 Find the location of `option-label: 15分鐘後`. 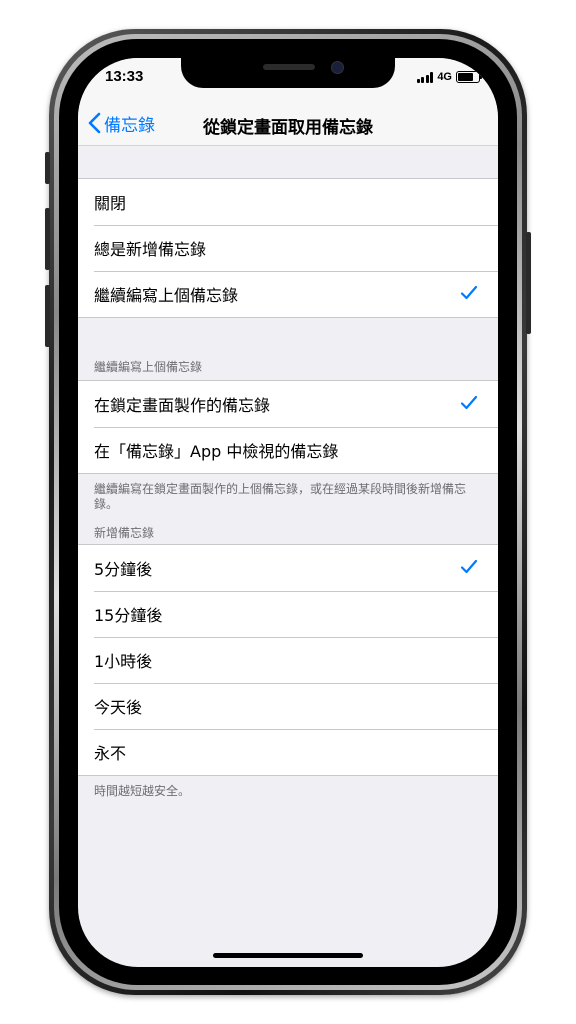

option-label: 15分鐘後 is located at coordinates (128, 615).